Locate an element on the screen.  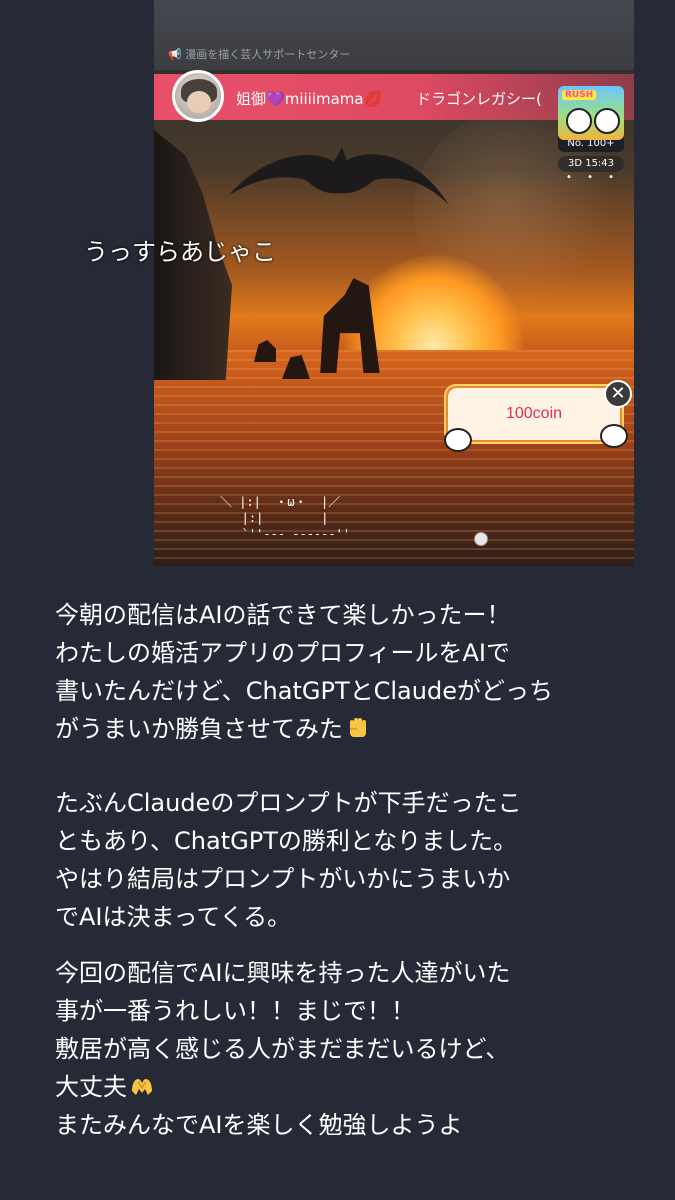
paragraph-line: 事が一番うれしい！！まじで！！ is located at coordinates (235, 1011).